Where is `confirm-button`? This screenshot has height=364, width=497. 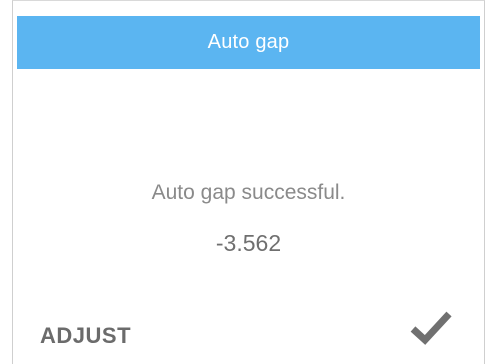
confirm-button is located at coordinates (431, 327).